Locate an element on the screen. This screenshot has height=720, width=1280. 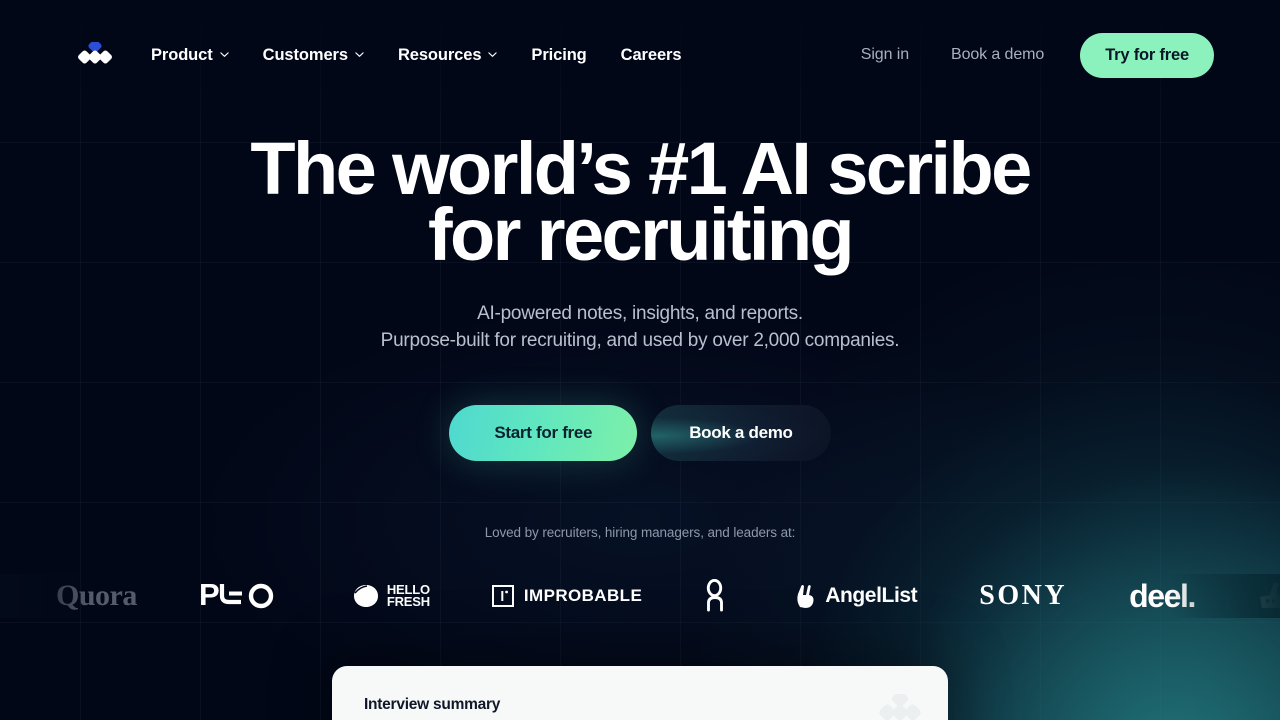
start-for-free-button: Start for free is located at coordinates (543, 433).